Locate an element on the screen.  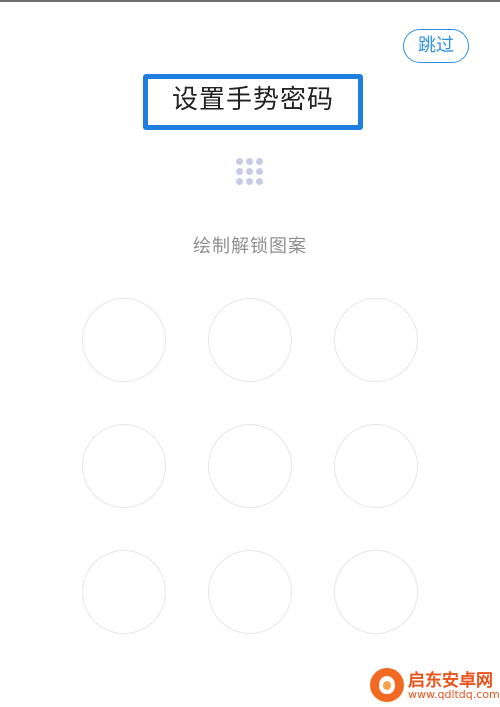
site-watermark: 启东安卓网 www.qdltdq.com is located at coordinates (435, 686).